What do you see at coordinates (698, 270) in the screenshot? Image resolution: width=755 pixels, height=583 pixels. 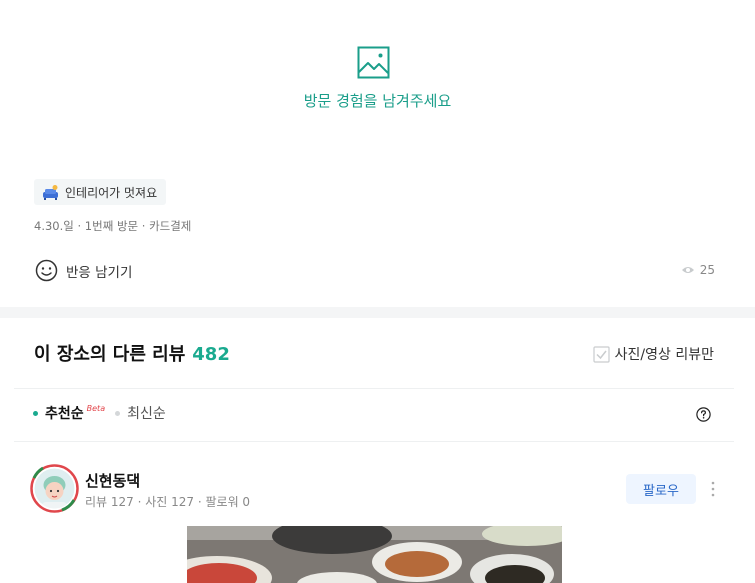 I see `view-count: 25` at bounding box center [698, 270].